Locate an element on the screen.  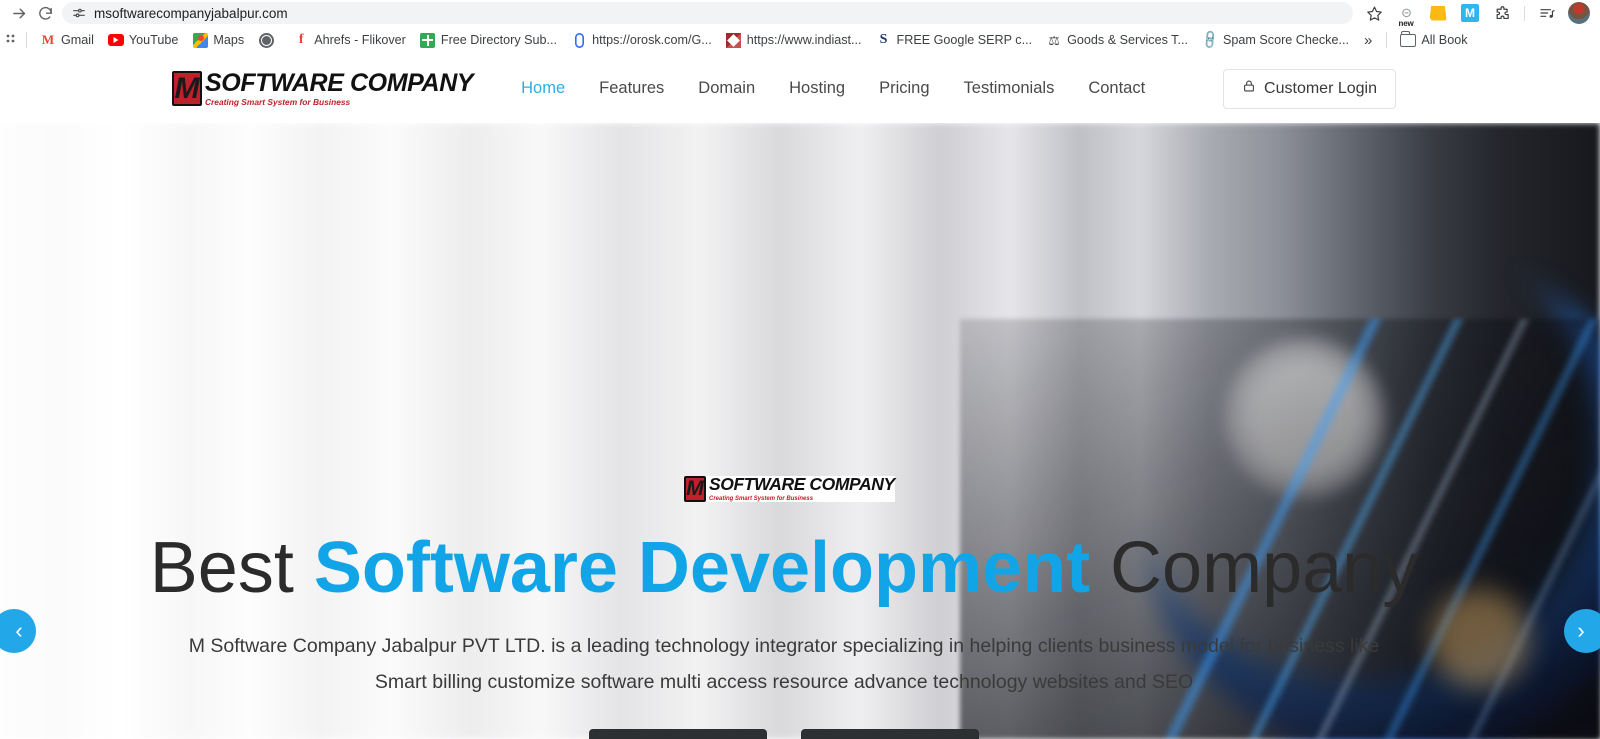
bookmarks-overflow-button: » is located at coordinates (1368, 40).